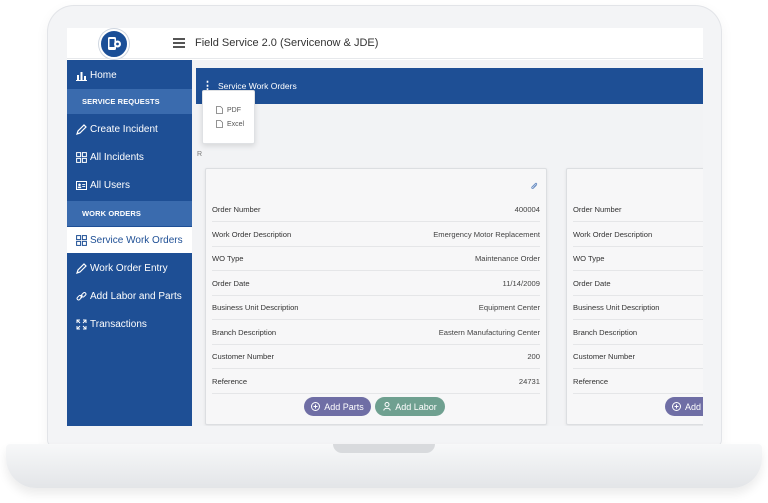  What do you see at coordinates (509, 307) in the screenshot?
I see `field-value: Equipment Center` at bounding box center [509, 307].